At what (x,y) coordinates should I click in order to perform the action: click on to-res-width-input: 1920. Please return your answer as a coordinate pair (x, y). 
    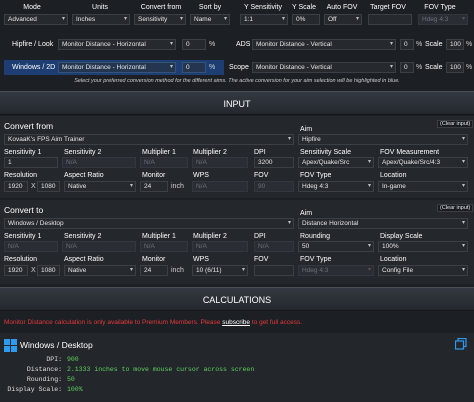
    Looking at the image, I should click on (16, 270).